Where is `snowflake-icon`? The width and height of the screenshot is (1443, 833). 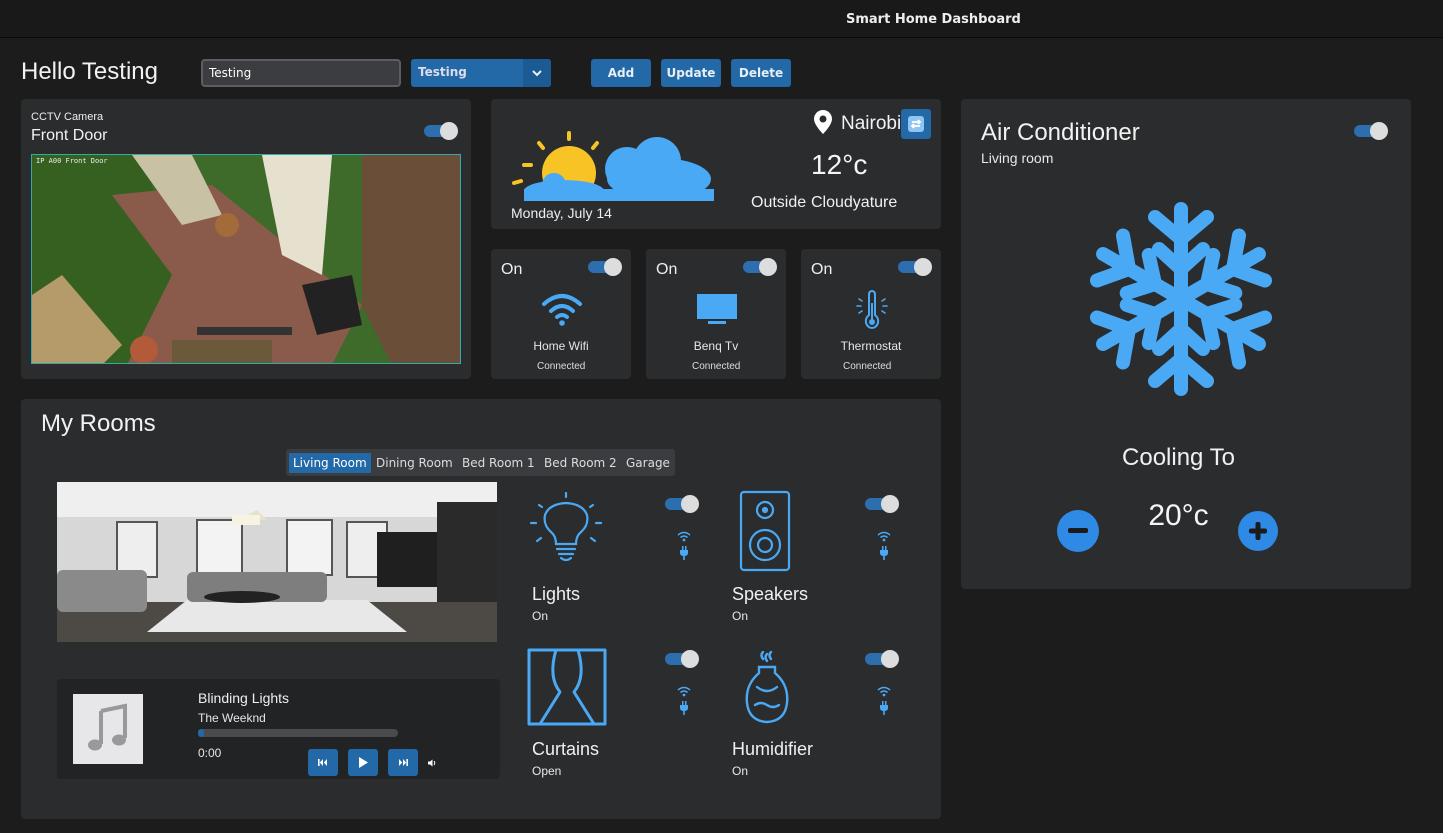 snowflake-icon is located at coordinates (1181, 300).